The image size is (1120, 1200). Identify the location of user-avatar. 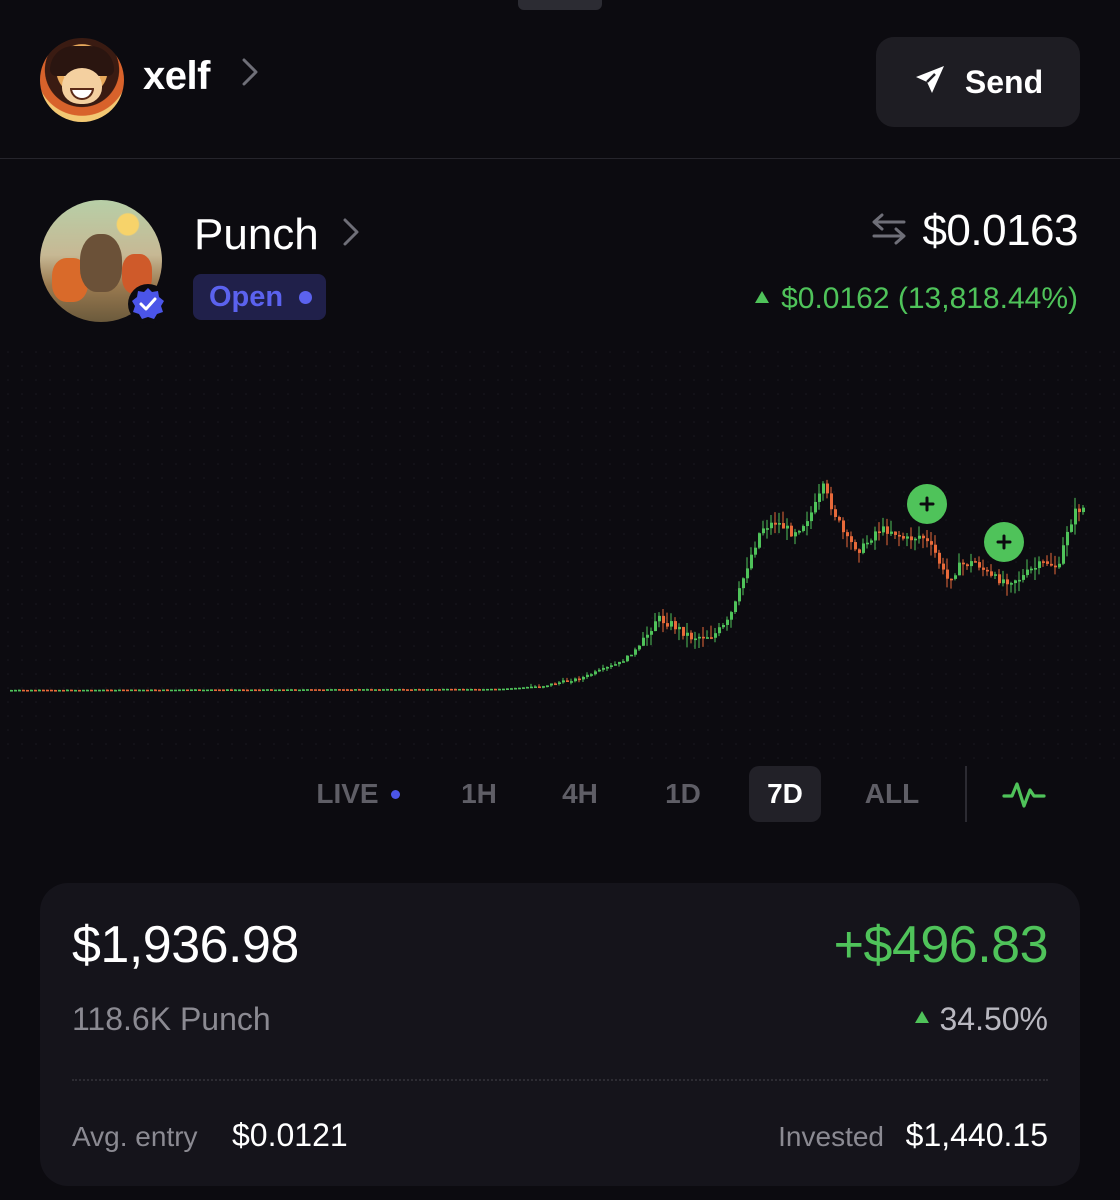
(82, 80).